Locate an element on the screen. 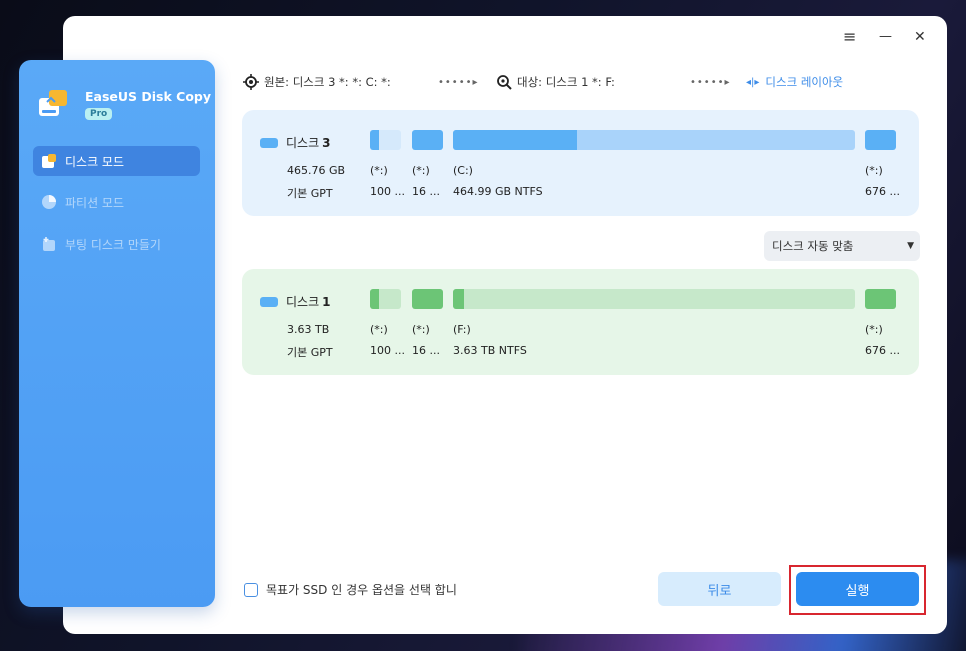  partition-label: (F:) is located at coordinates (462, 329).